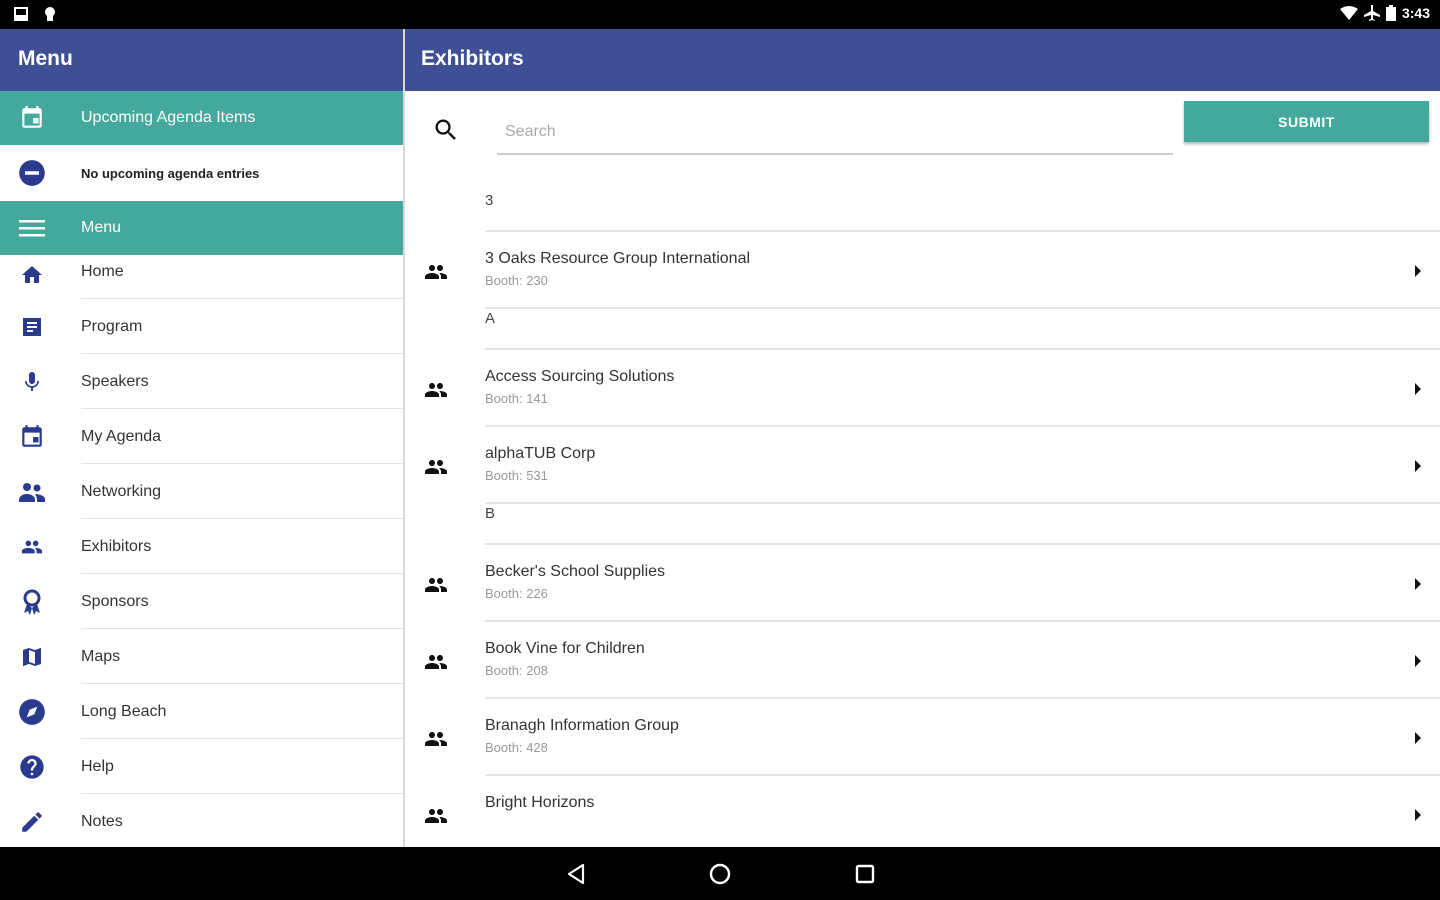  I want to click on no-agenda-entries: No upcoming agenda entries, so click(201, 173).